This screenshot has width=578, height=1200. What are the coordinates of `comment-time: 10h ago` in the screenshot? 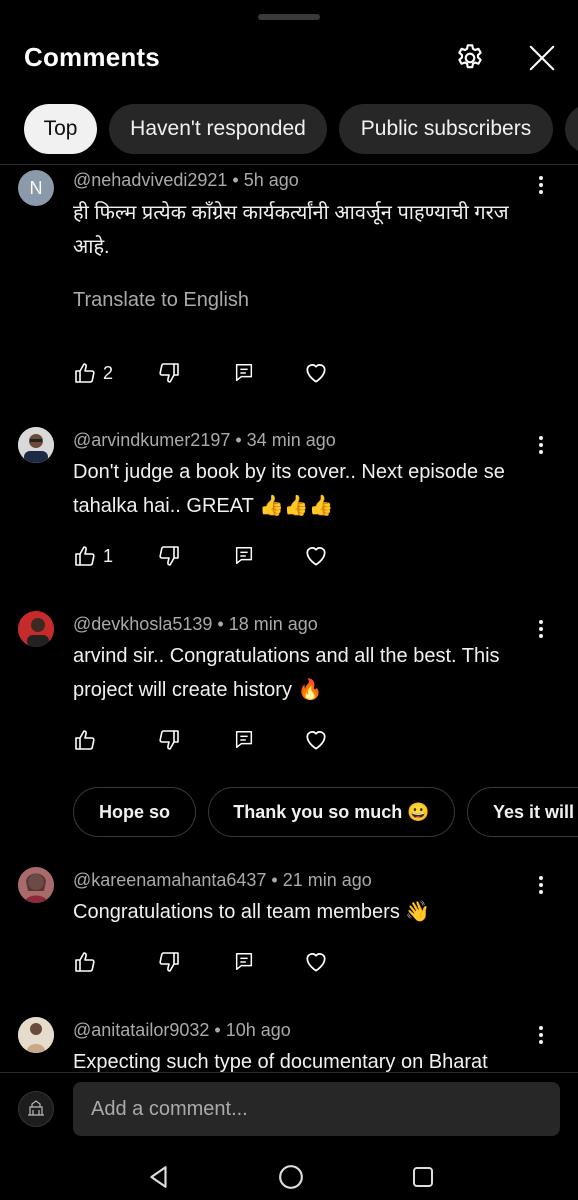 It's located at (258, 1030).